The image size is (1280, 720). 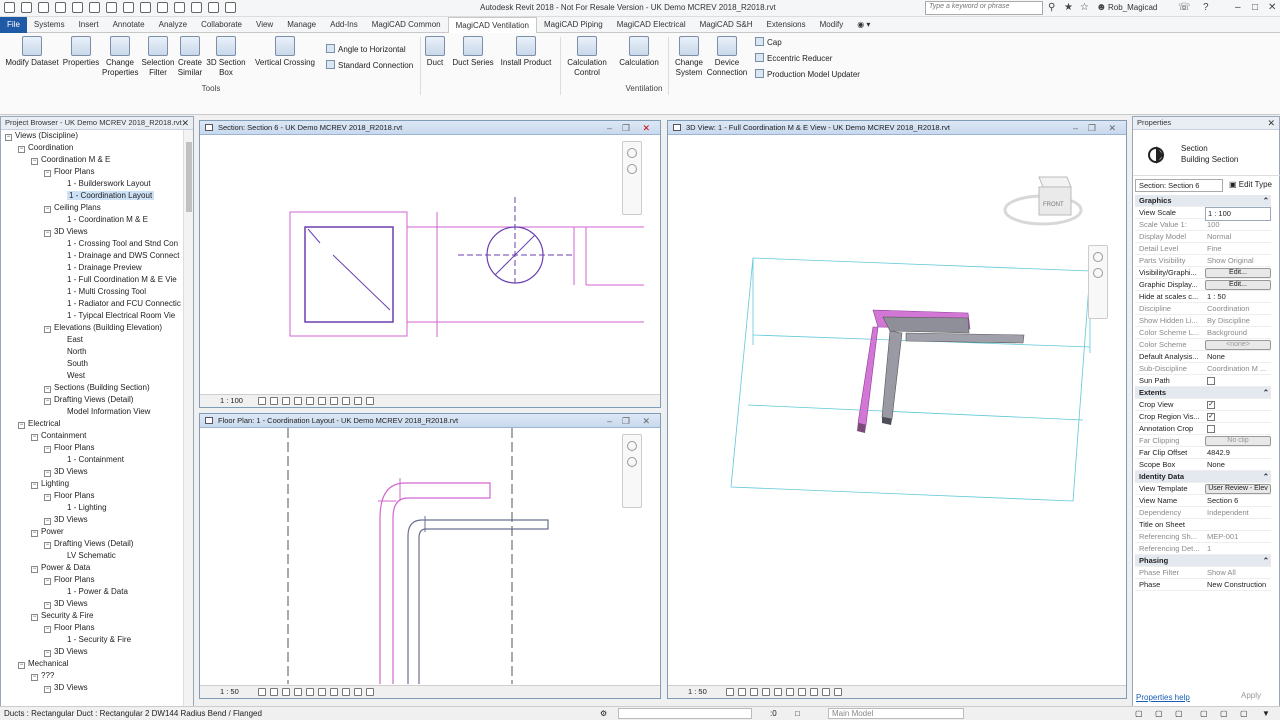 What do you see at coordinates (188, 418) in the screenshot?
I see `scrollbar` at bounding box center [188, 418].